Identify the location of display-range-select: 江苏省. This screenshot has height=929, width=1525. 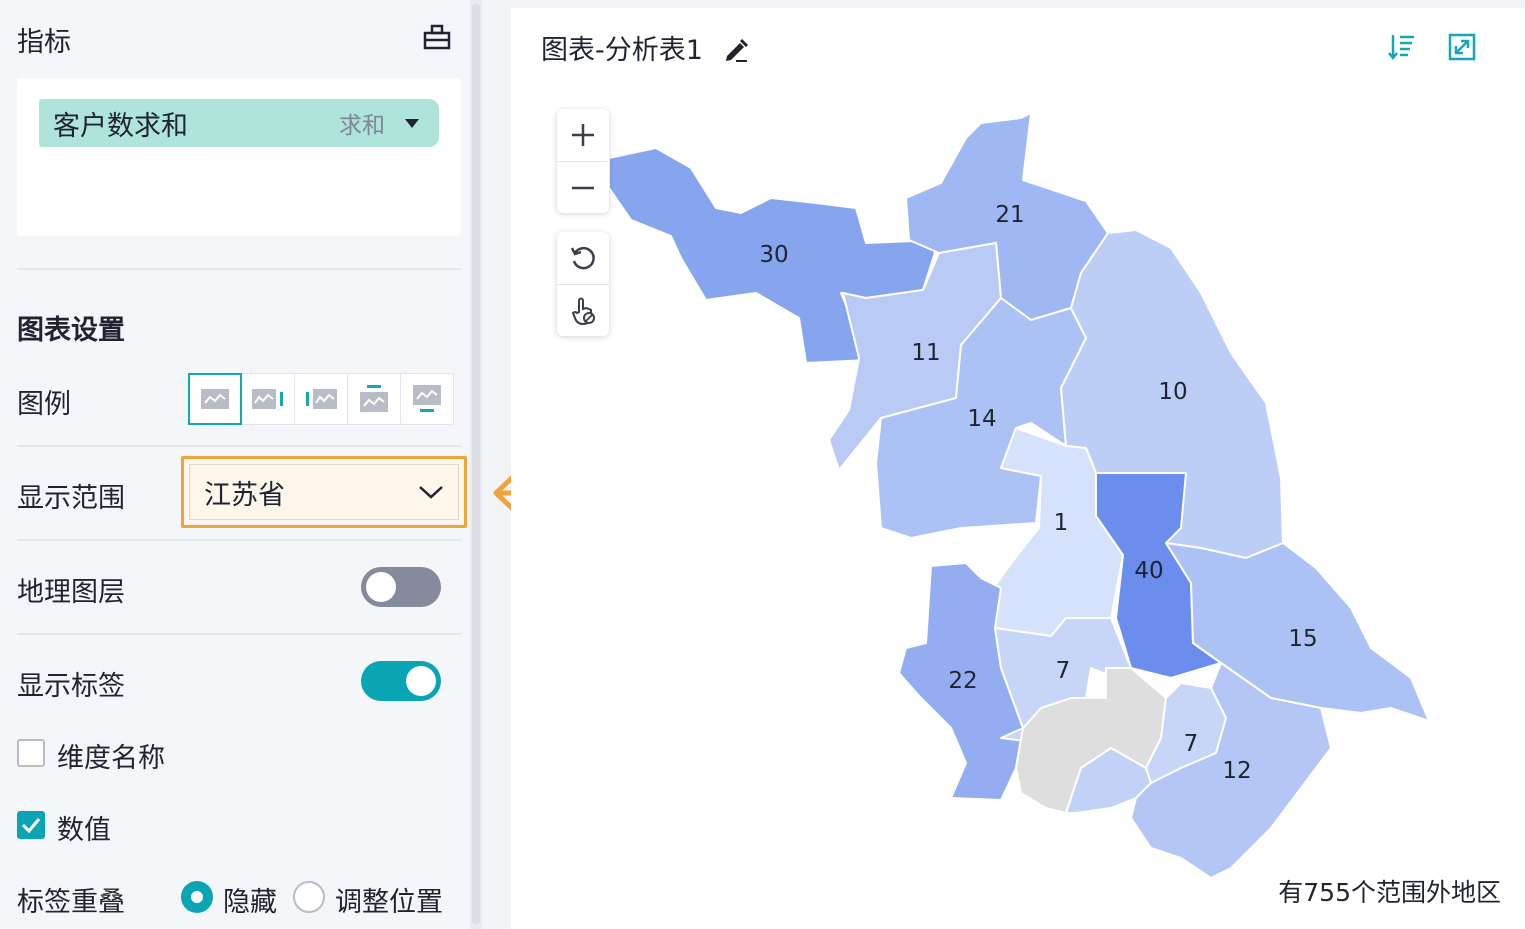
(324, 492).